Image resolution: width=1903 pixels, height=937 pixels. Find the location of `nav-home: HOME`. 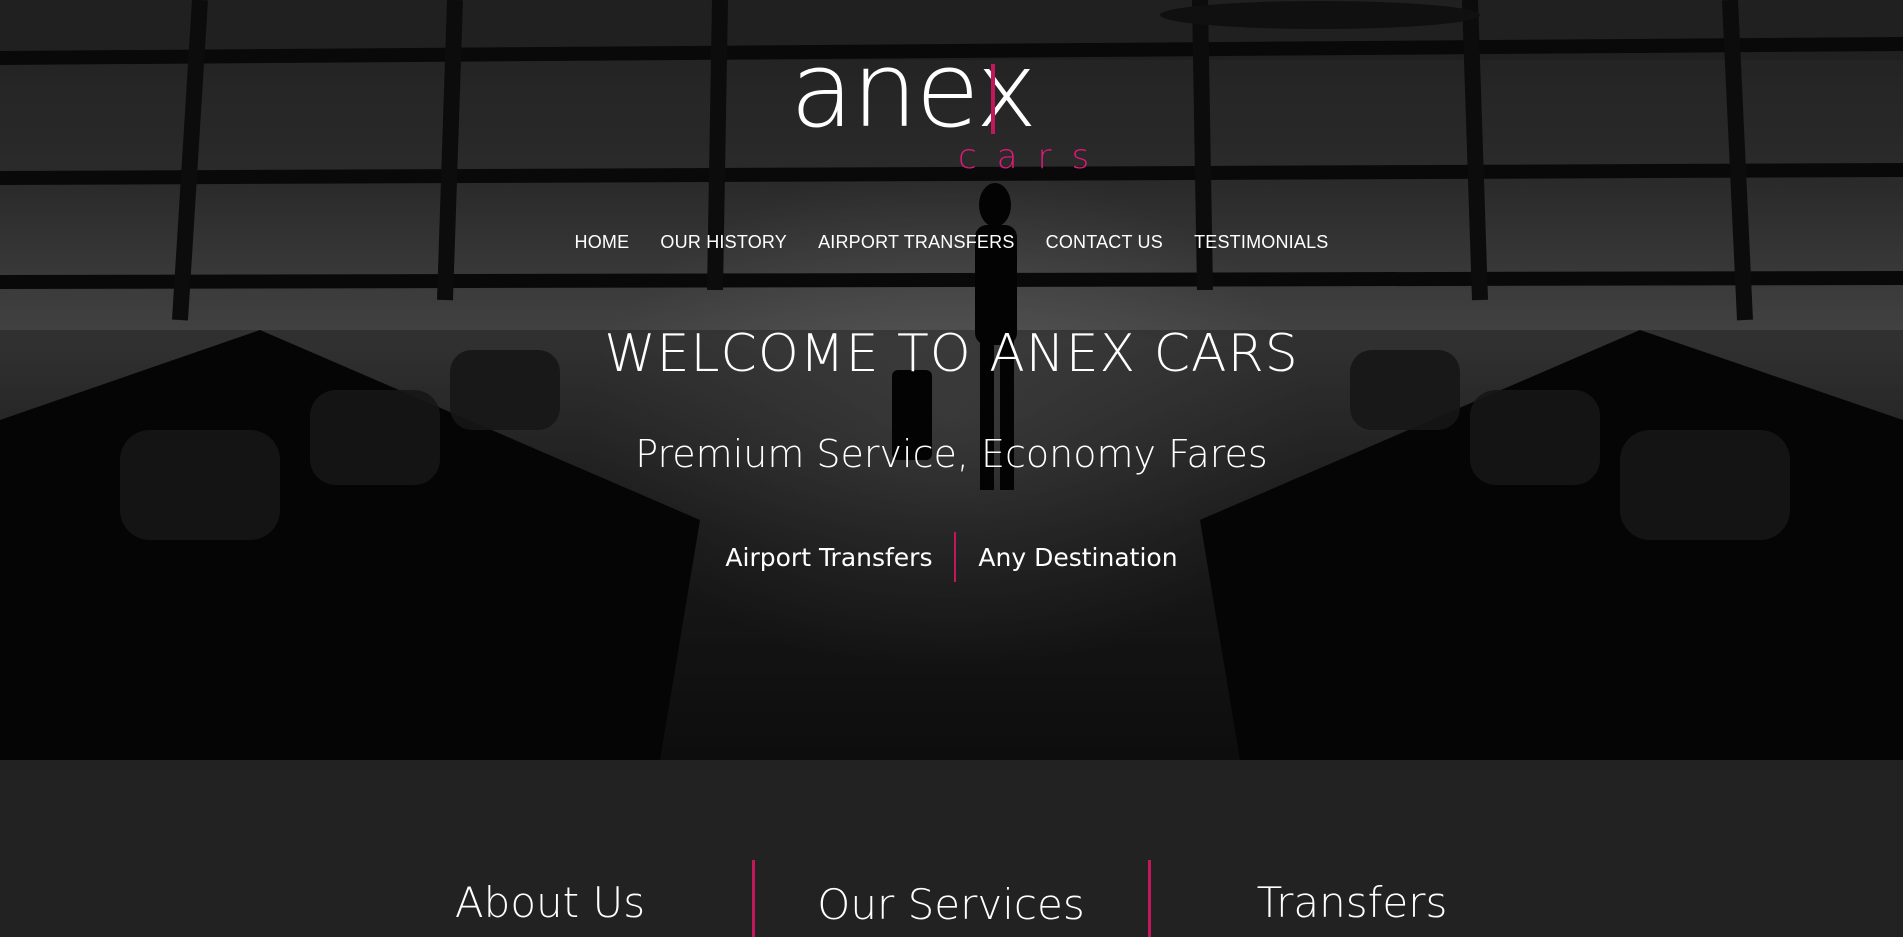

nav-home: HOME is located at coordinates (602, 242).